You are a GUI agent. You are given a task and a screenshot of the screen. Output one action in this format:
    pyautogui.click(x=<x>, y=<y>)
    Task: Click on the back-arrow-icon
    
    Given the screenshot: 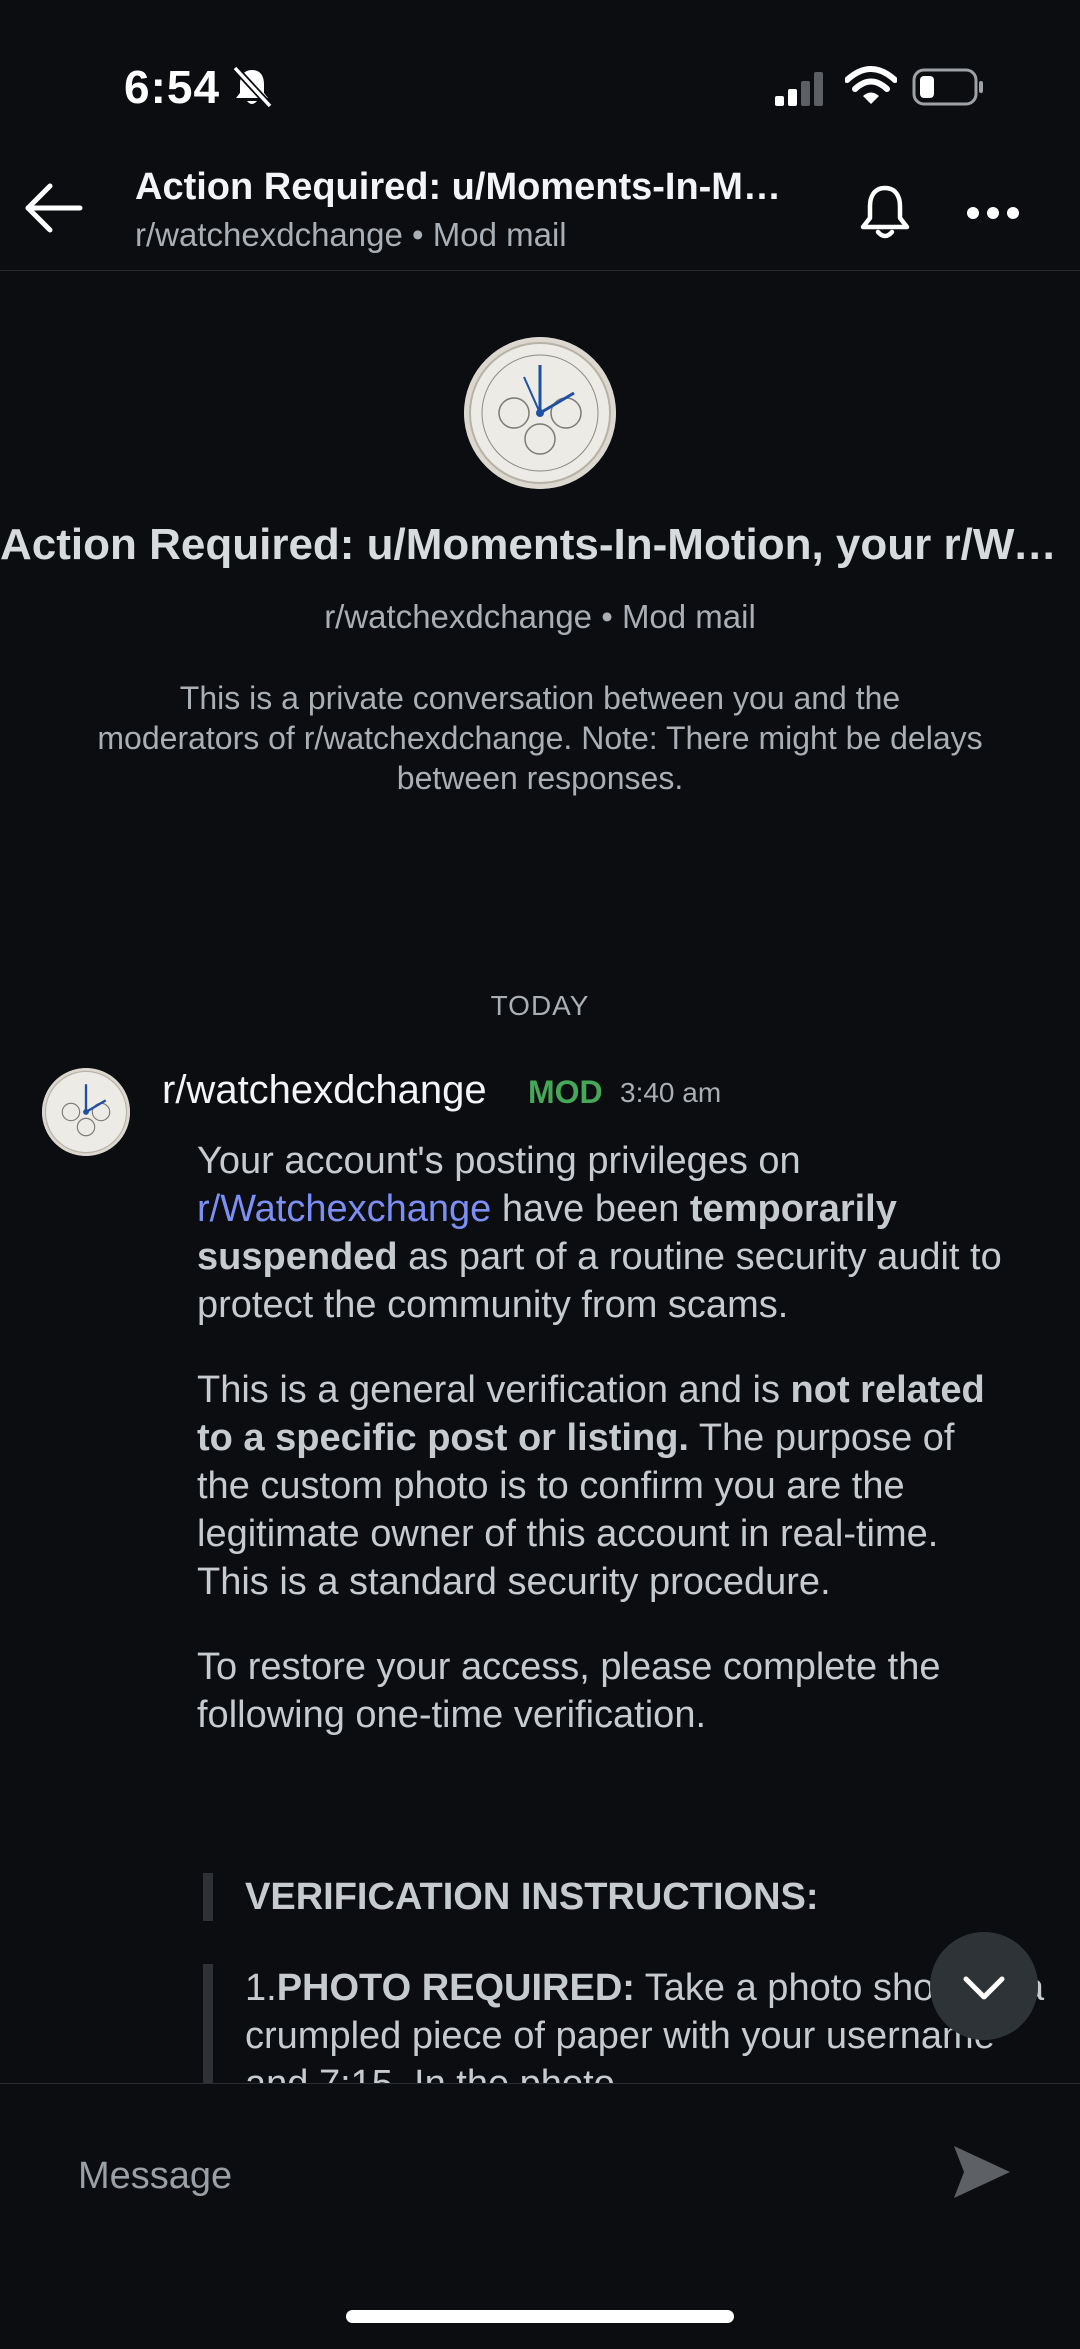 What is the action you would take?
    pyautogui.click(x=54, y=208)
    